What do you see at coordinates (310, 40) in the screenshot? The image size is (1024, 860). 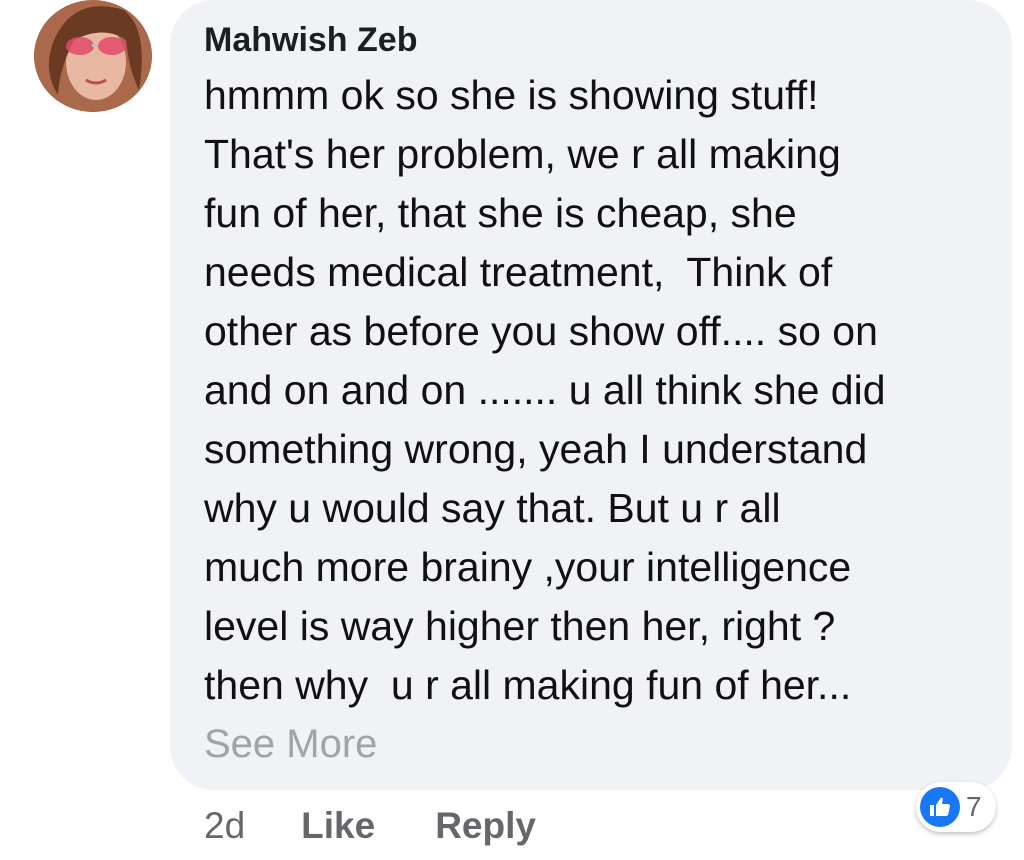 I see `author-name: Mahwish Zeb` at bounding box center [310, 40].